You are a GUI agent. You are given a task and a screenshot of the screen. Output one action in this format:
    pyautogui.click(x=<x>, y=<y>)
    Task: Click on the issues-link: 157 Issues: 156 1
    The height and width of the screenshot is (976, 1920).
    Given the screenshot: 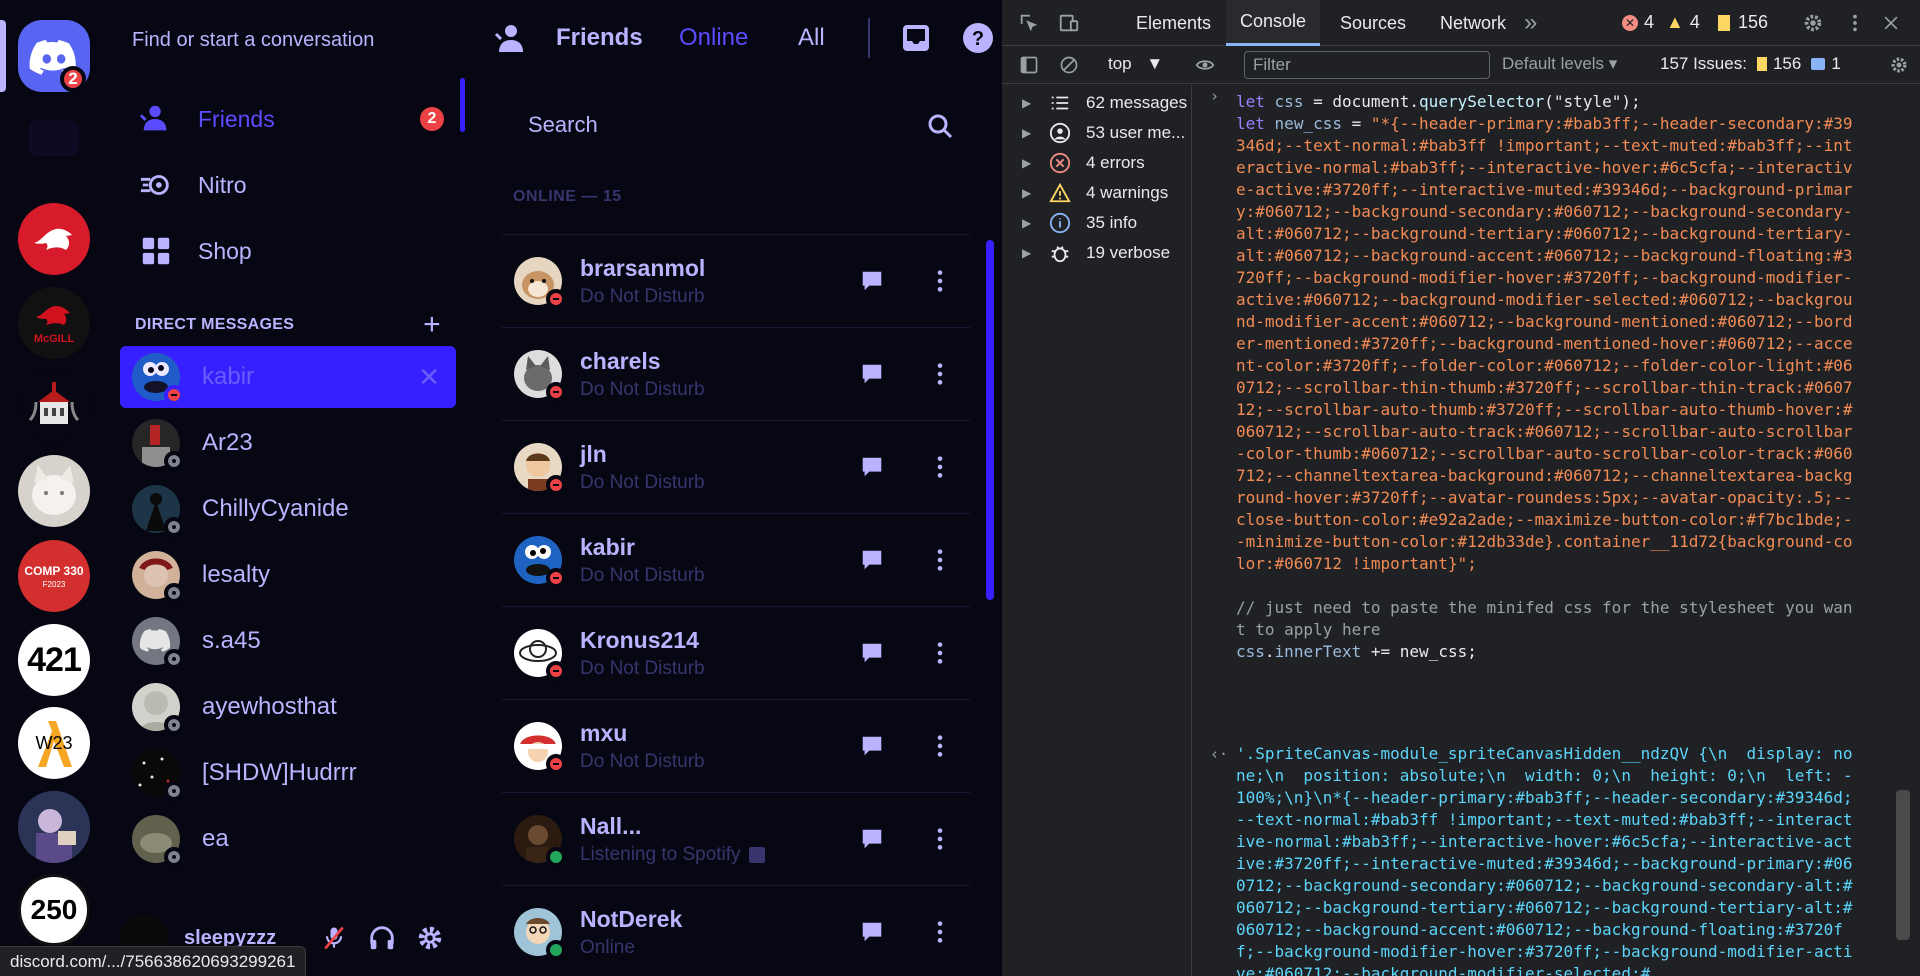 What is the action you would take?
    pyautogui.click(x=1750, y=64)
    